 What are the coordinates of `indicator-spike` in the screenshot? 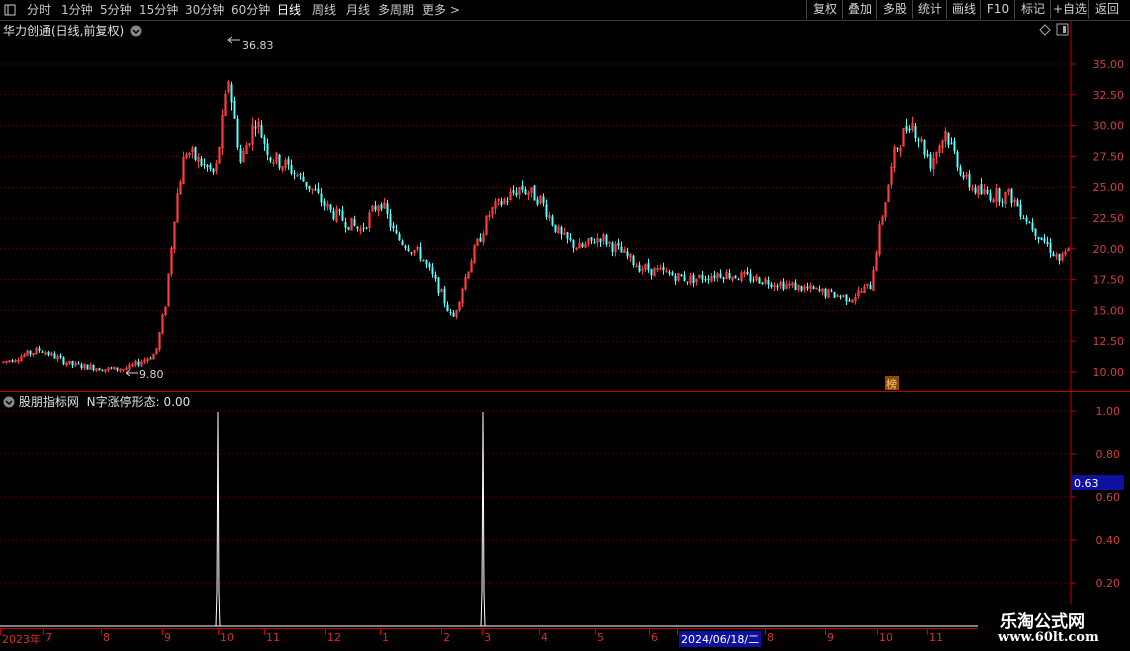 It's located at (218, 519).